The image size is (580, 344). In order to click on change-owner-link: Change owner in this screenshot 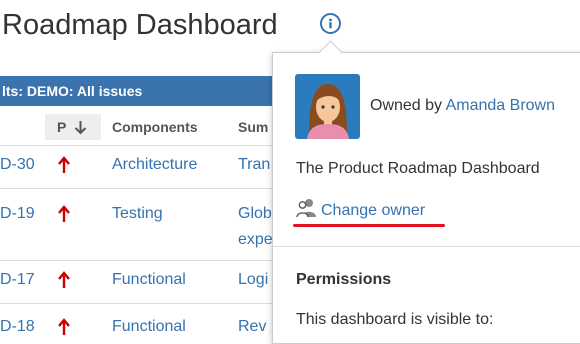, I will do `click(360, 210)`.